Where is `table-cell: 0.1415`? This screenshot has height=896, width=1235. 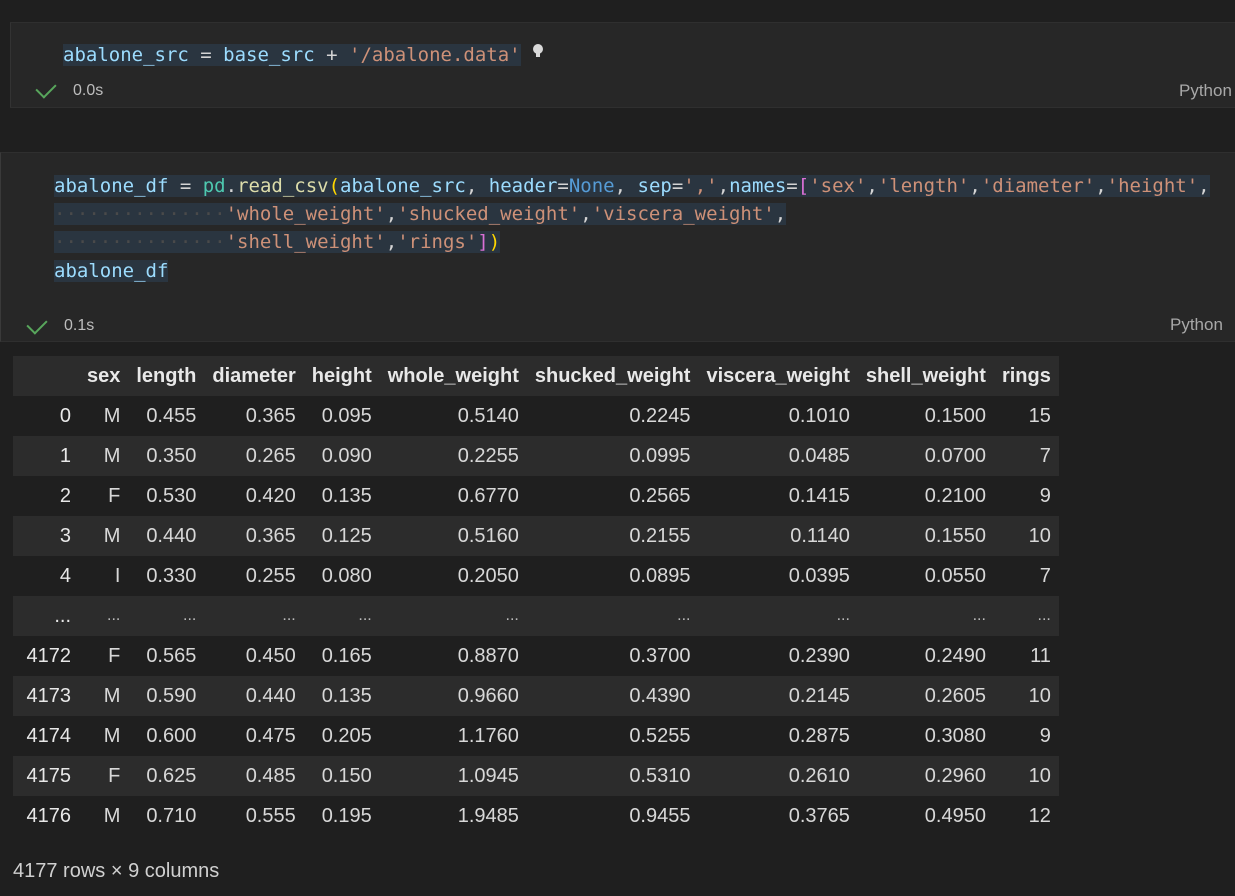 table-cell: 0.1415 is located at coordinates (819, 495).